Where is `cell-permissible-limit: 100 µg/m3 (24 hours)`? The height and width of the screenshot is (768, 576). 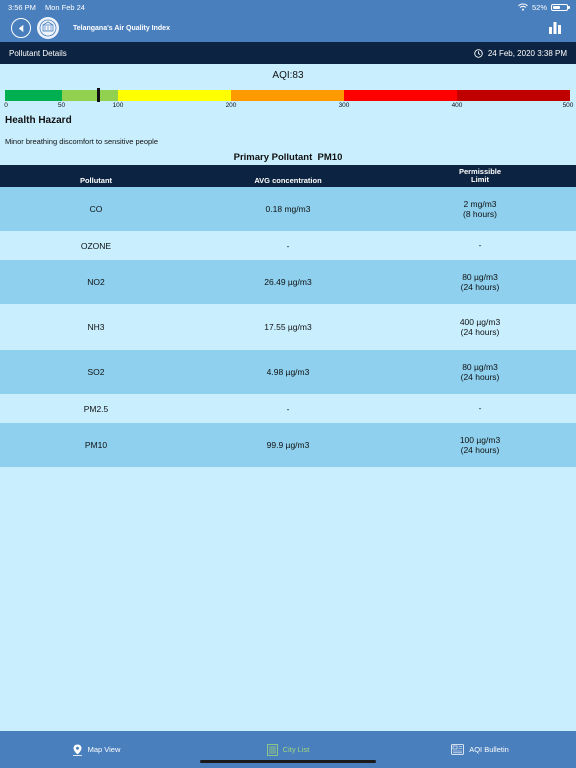 cell-permissible-limit: 100 µg/m3 (24 hours) is located at coordinates (480, 444).